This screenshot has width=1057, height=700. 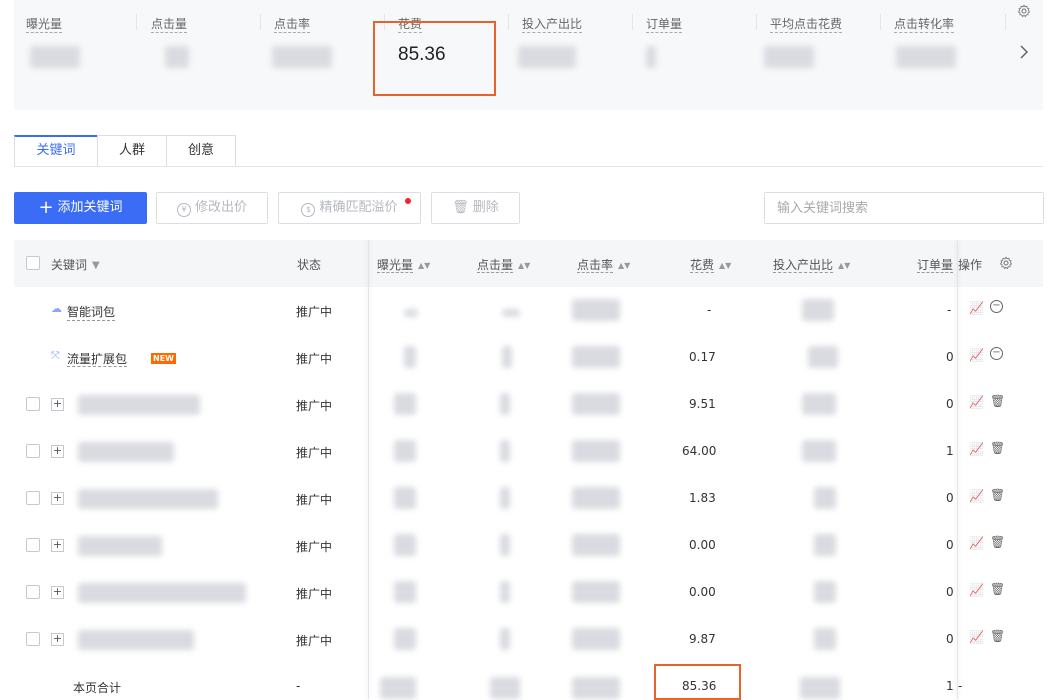 What do you see at coordinates (811, 264) in the screenshot?
I see `header-roi: 投入产出比 ▲▼` at bounding box center [811, 264].